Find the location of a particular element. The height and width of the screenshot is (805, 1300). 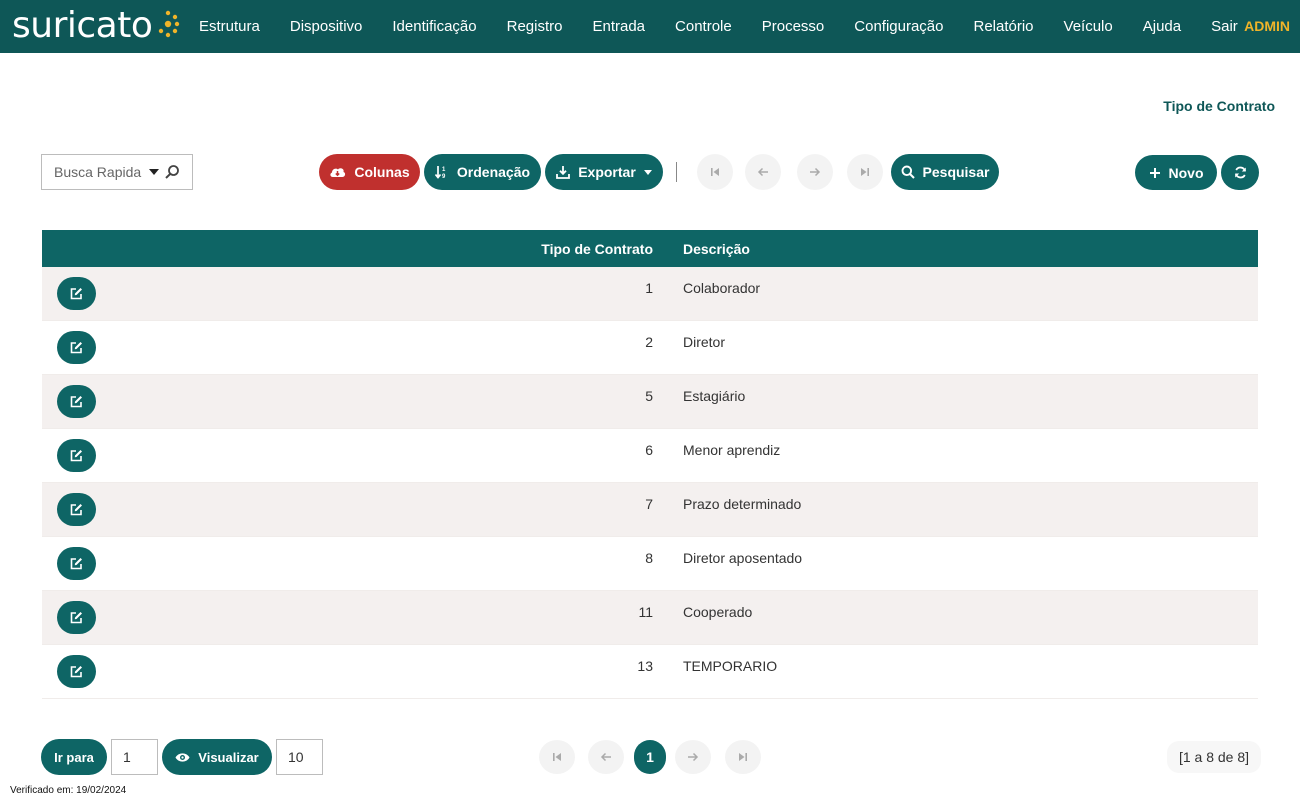

table-row: 1 Colaborador is located at coordinates (650, 294).